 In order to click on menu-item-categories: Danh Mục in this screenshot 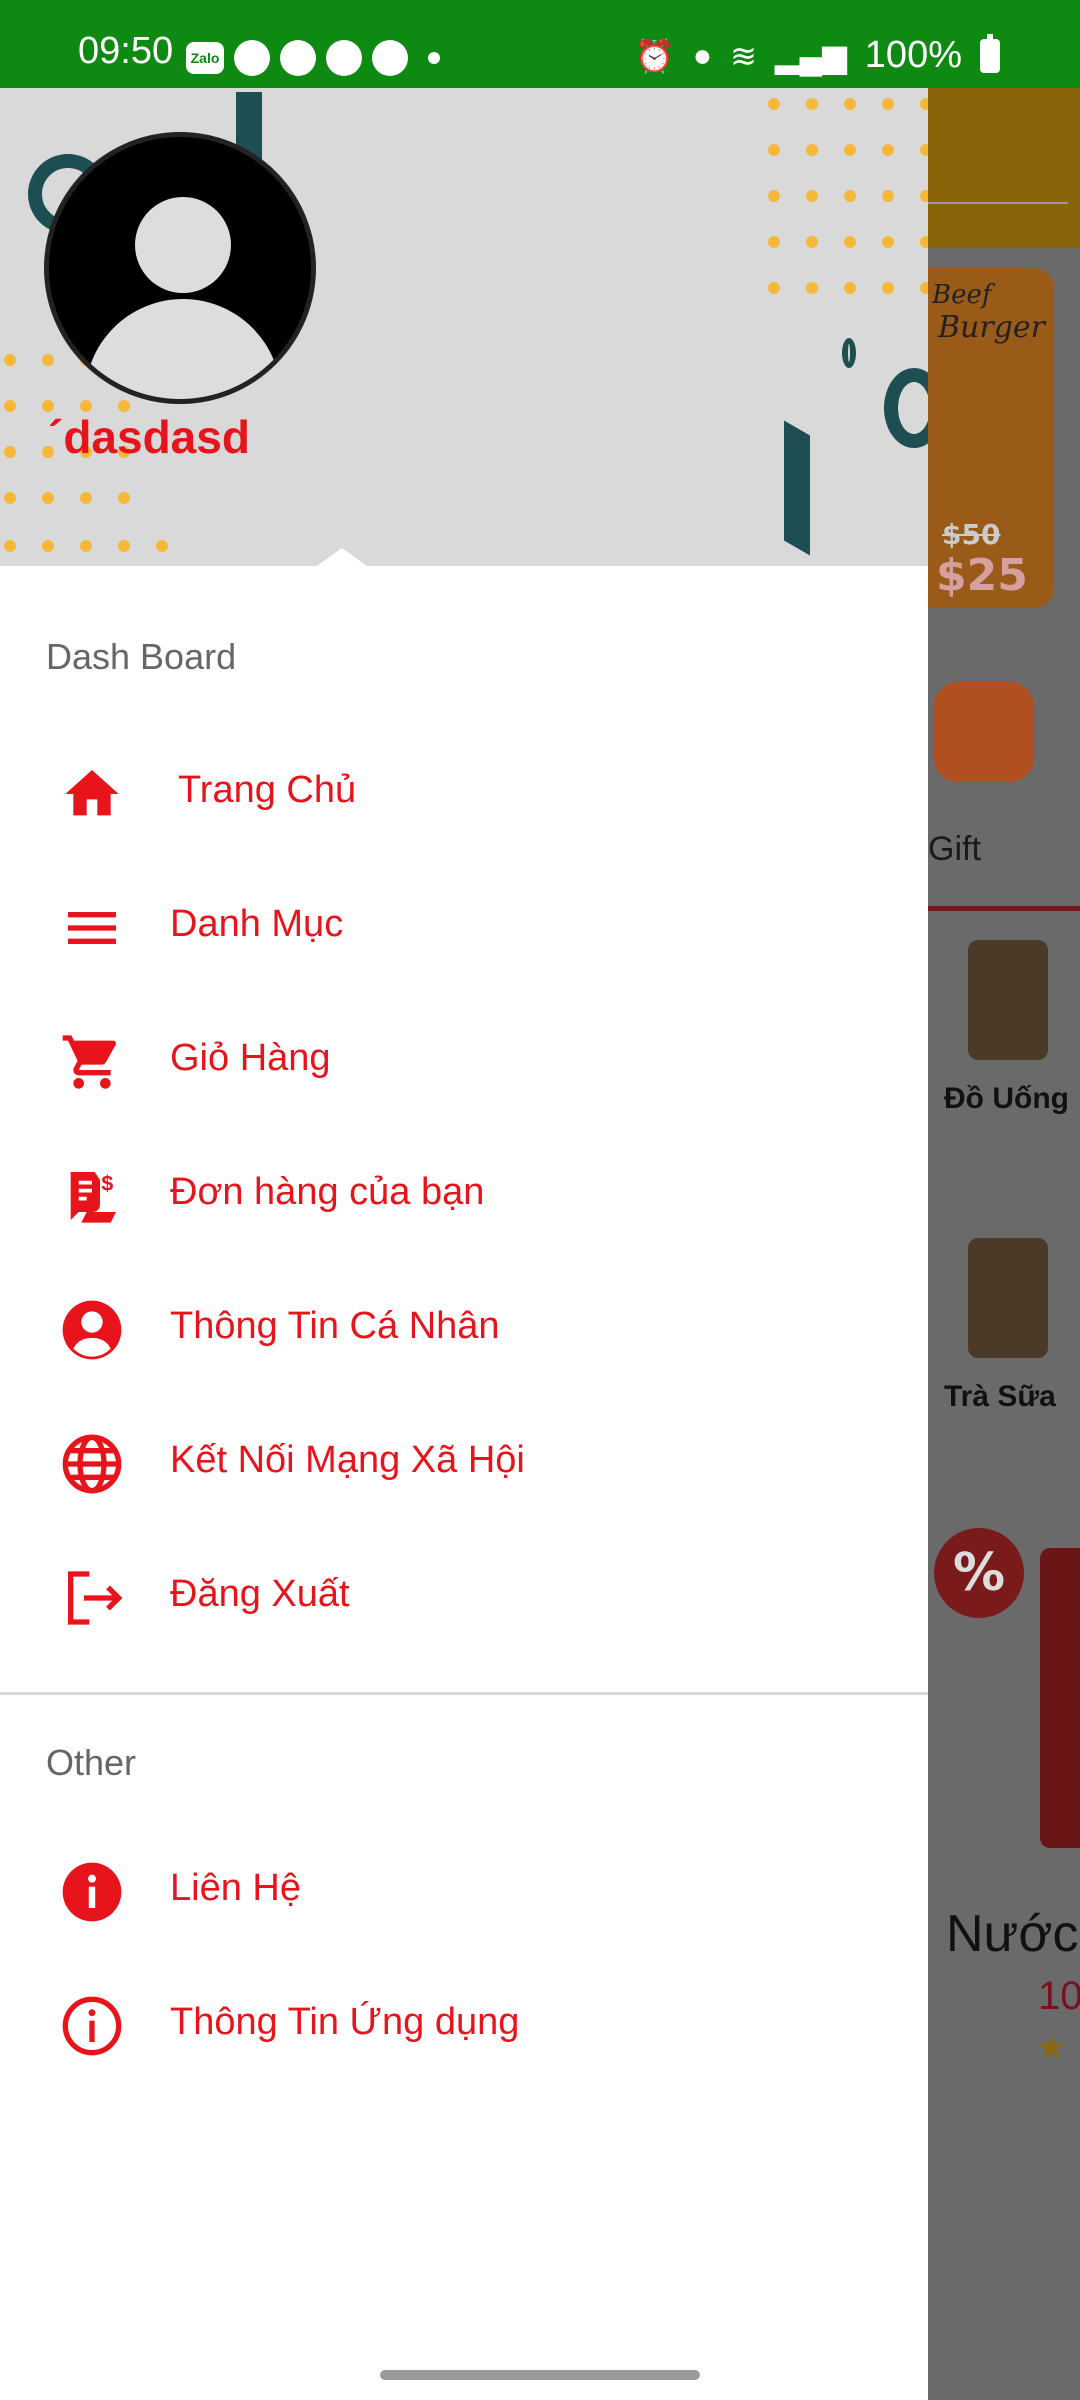, I will do `click(464, 924)`.